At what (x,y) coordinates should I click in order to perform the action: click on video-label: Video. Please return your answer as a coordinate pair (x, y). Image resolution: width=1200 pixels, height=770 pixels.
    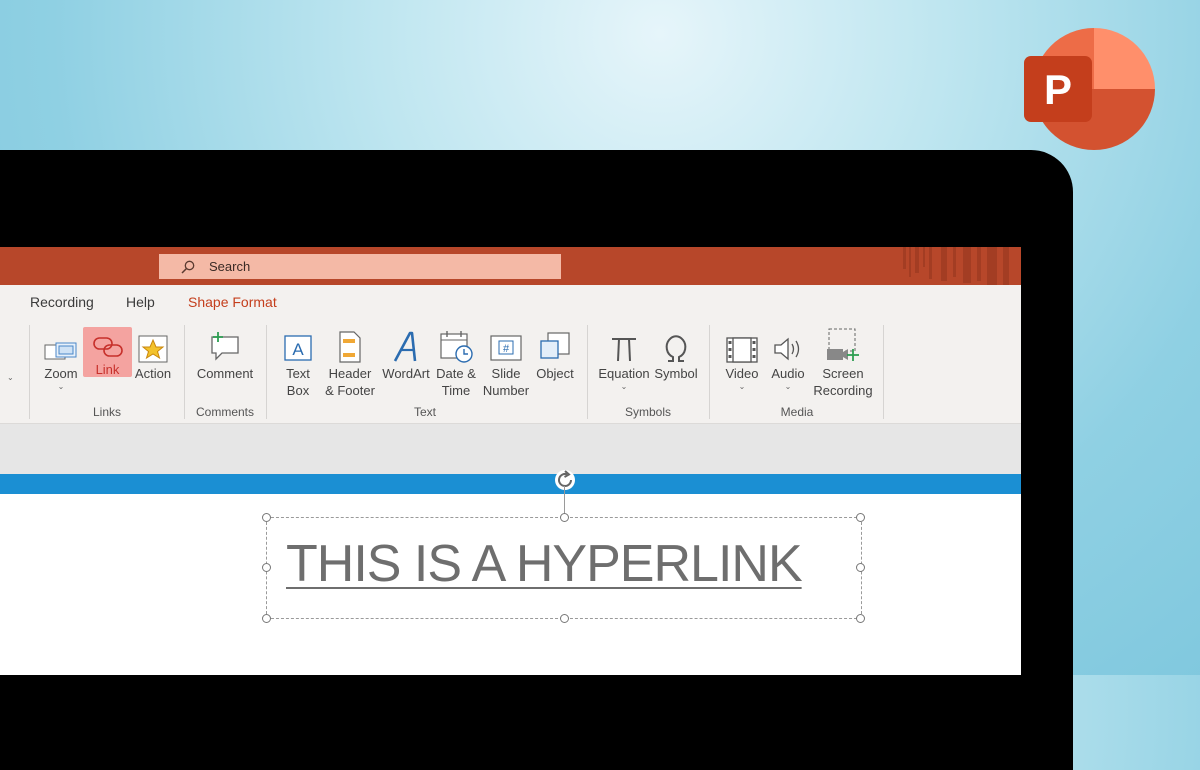
    Looking at the image, I should click on (742, 373).